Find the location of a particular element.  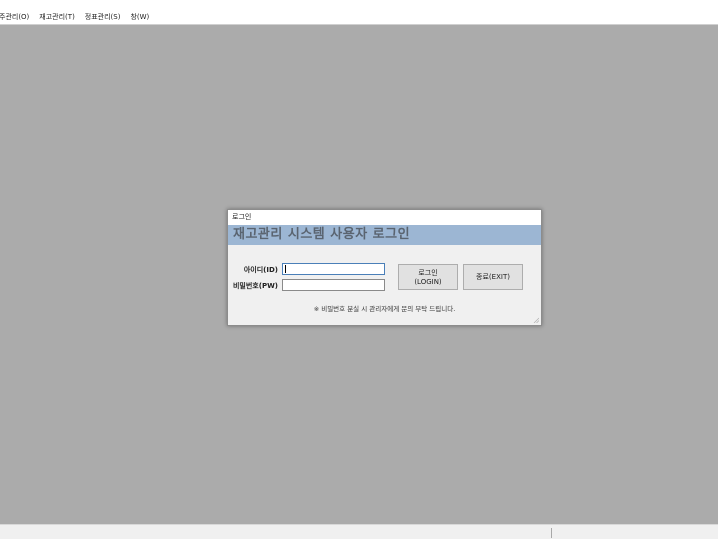

menu-item-window: 창(W) is located at coordinates (139, 17).